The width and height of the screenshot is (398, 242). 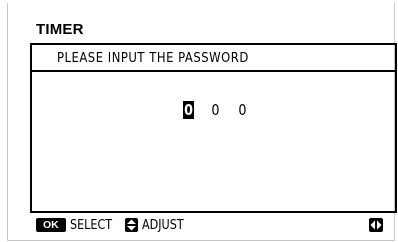 What do you see at coordinates (188, 110) in the screenshot?
I see `password-digit-1: 0` at bounding box center [188, 110].